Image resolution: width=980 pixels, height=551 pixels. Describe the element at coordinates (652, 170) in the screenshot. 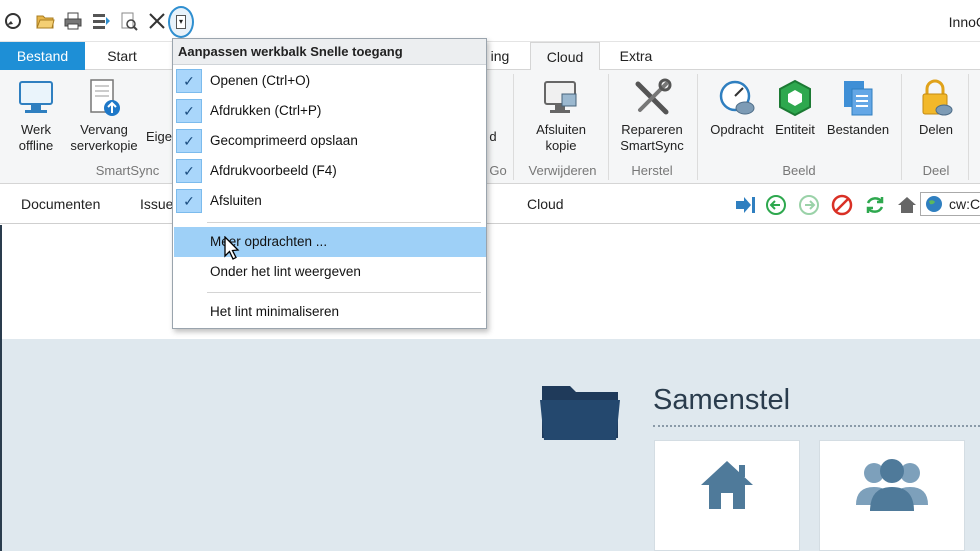

I see `group-restore-label: Herstel` at that location.